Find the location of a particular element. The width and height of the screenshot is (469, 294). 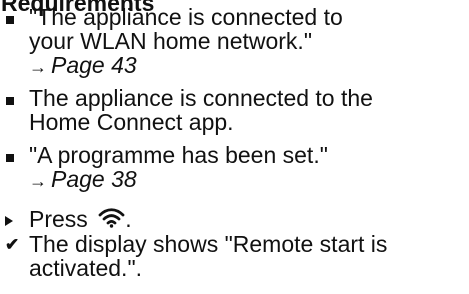

press-suffix: . is located at coordinates (128, 219).